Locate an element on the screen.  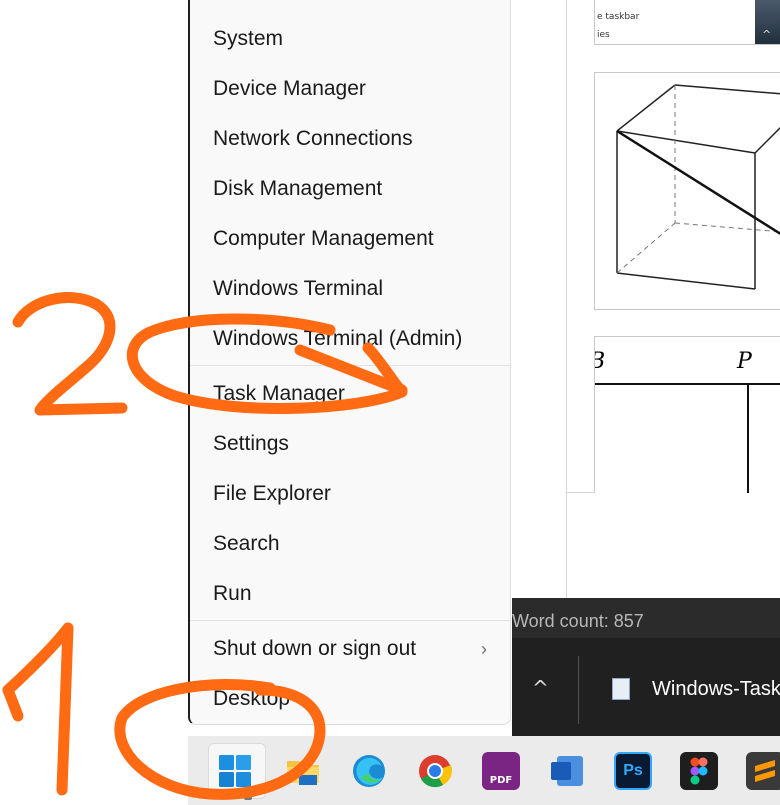
menu-item-windows-terminal: Windows Terminal is located at coordinates (350, 289).